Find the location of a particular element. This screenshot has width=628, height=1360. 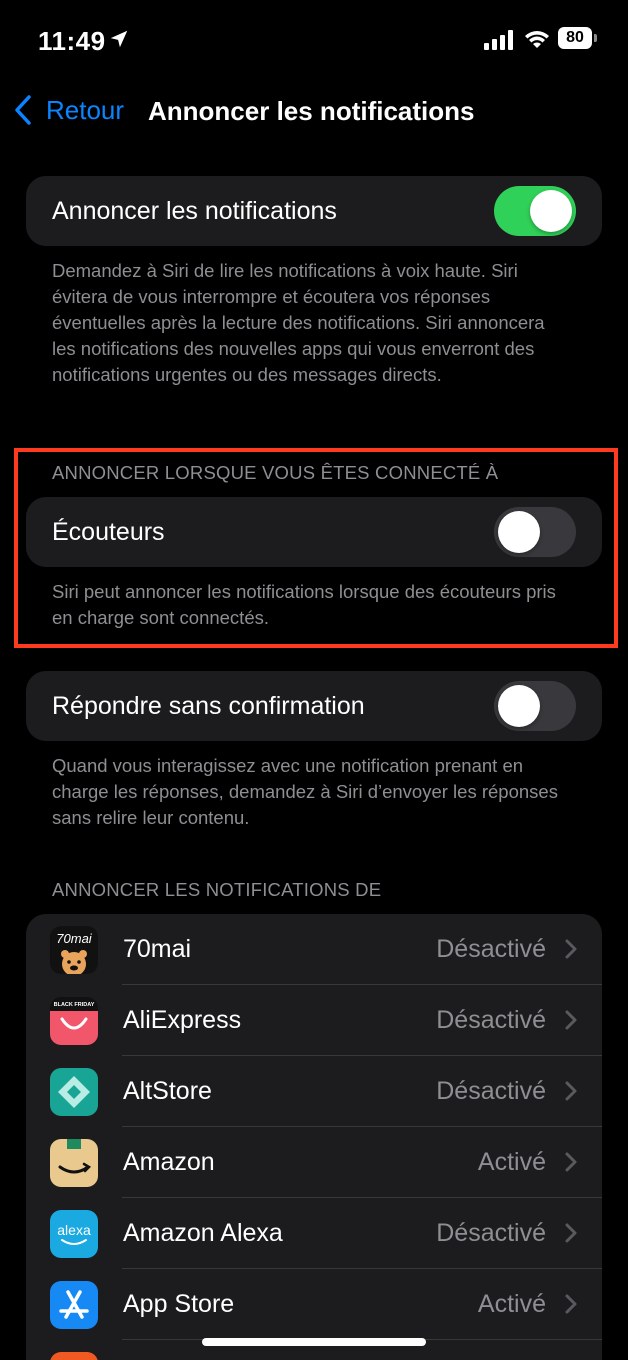

altstore-app-icon is located at coordinates (74, 1092).